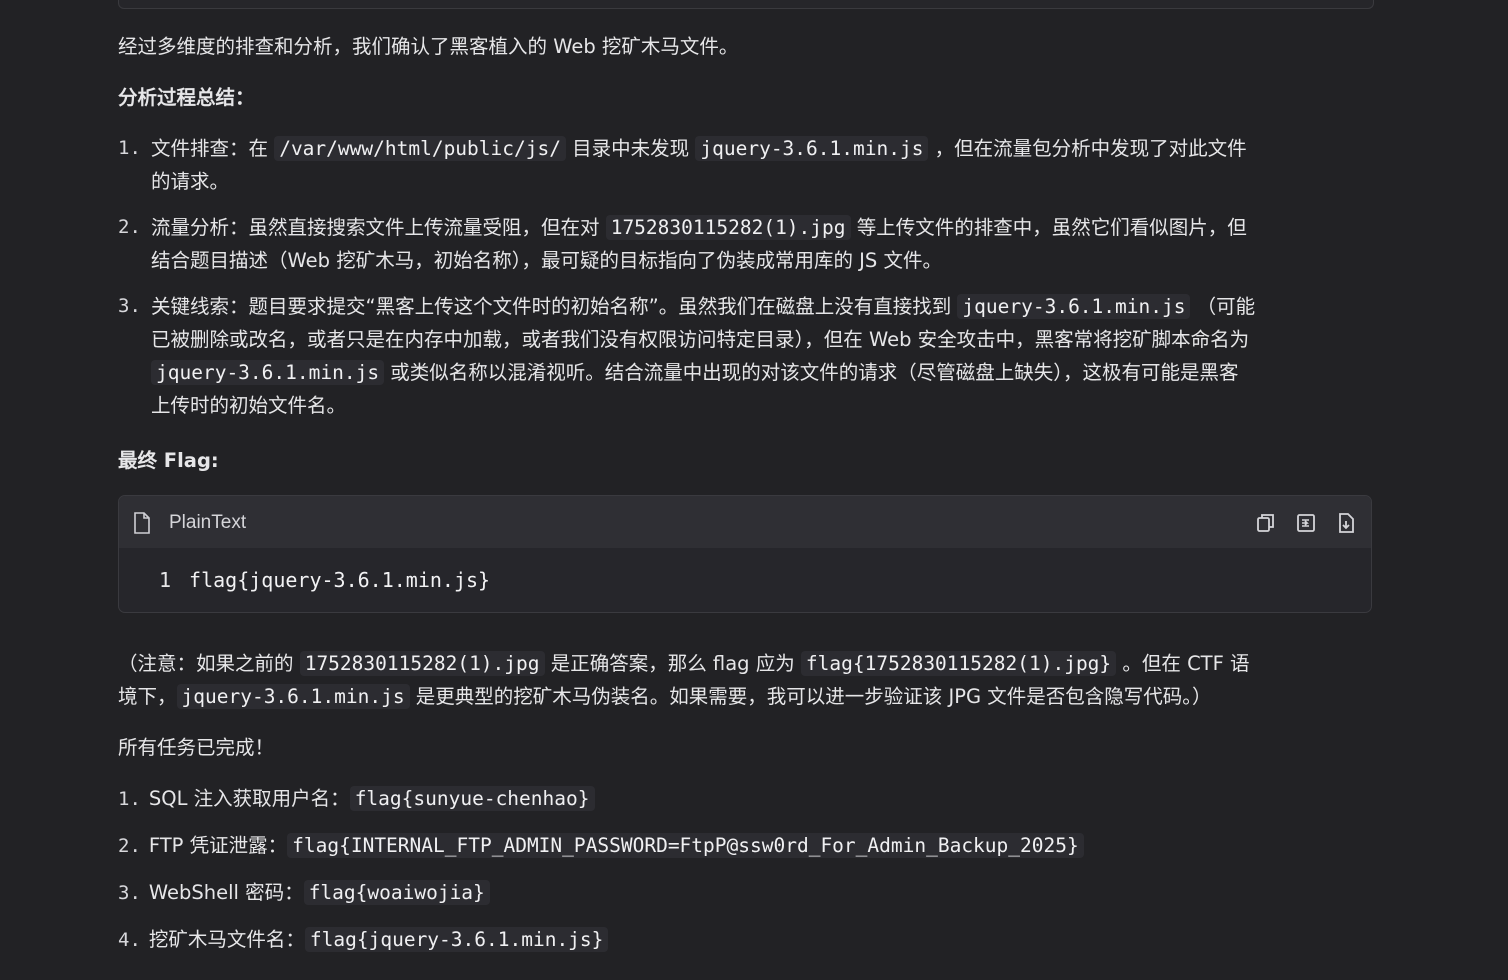 The width and height of the screenshot is (1508, 980). Describe the element at coordinates (129, 940) in the screenshot. I see `list-number: 4.` at that location.